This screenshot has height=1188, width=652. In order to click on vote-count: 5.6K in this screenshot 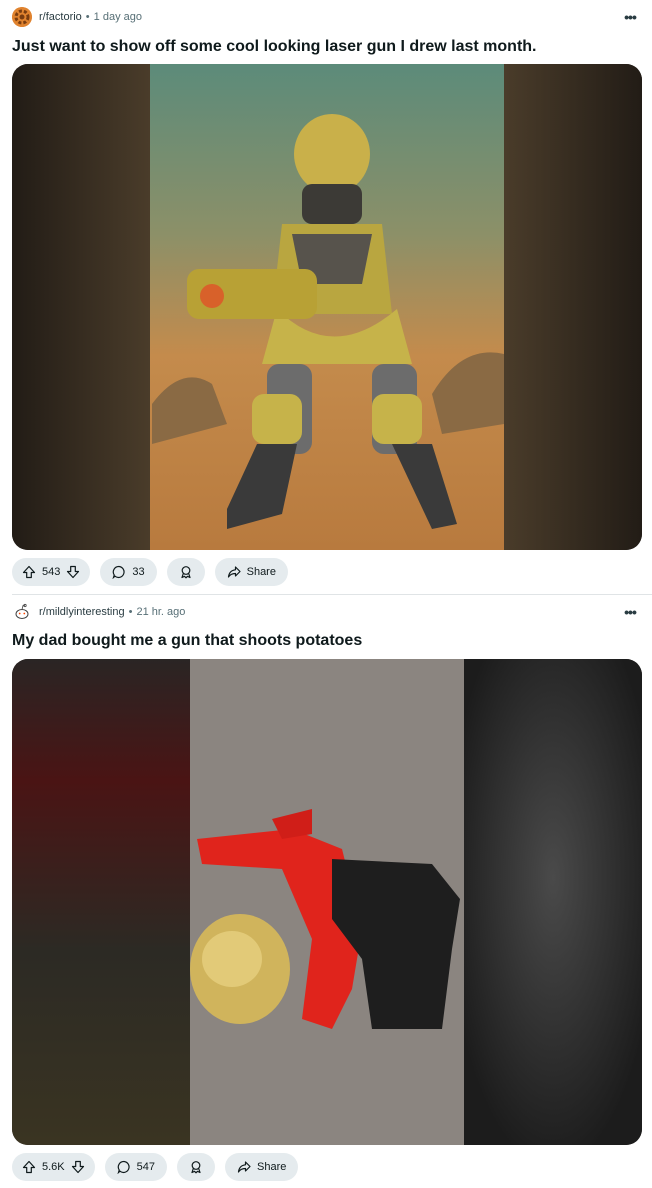, I will do `click(53, 1167)`.